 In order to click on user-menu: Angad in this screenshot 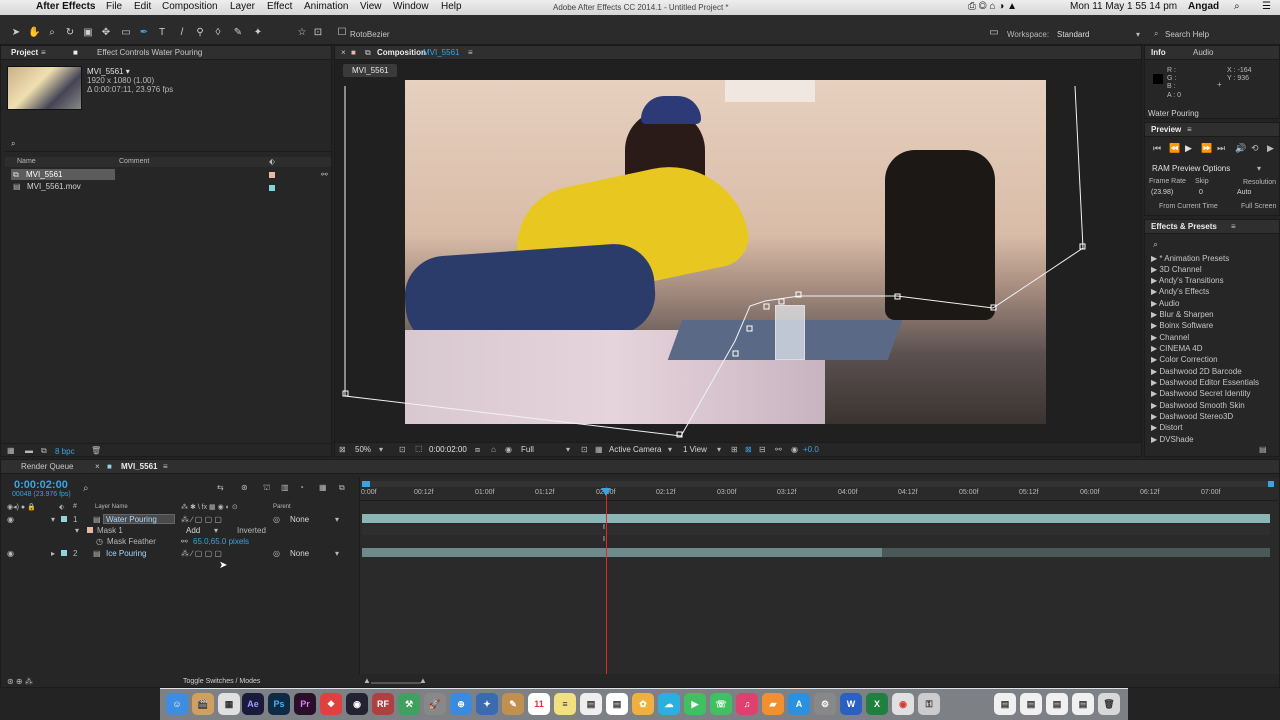, I will do `click(1203, 6)`.